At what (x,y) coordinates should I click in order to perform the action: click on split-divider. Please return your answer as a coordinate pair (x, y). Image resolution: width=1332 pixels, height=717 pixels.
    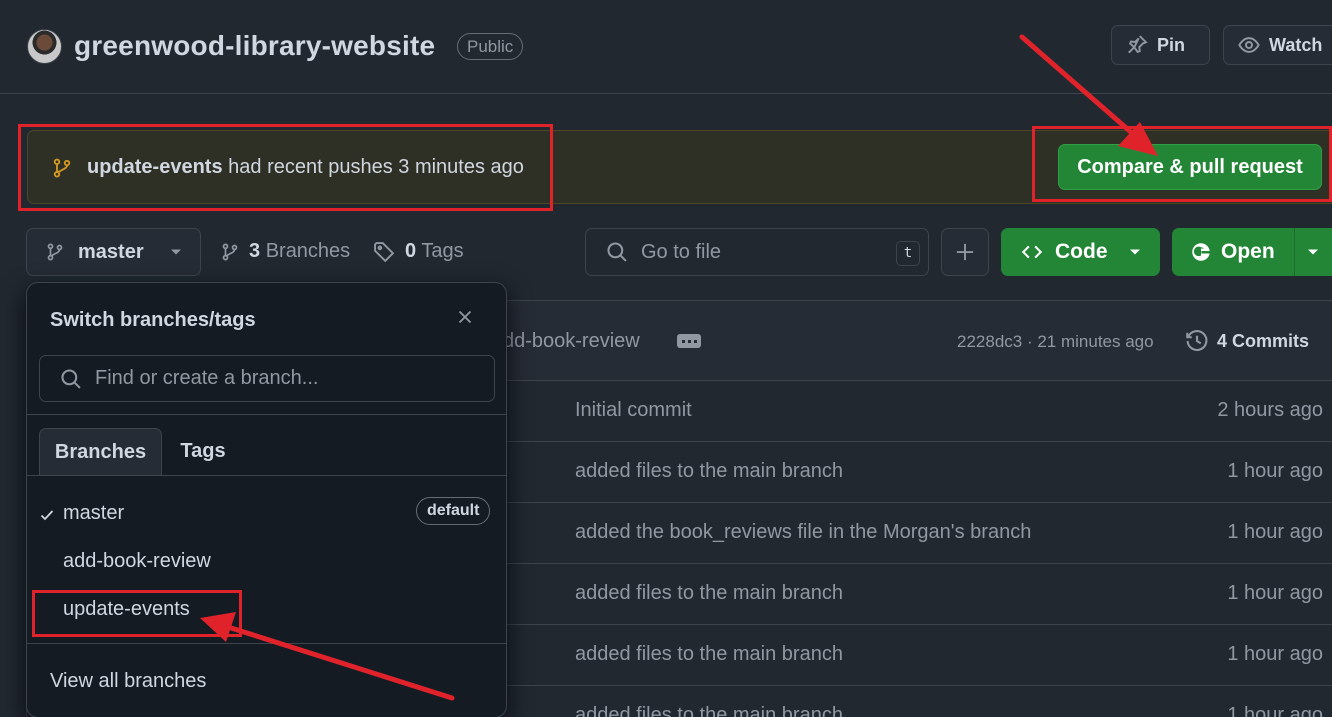
    Looking at the image, I should click on (1294, 252).